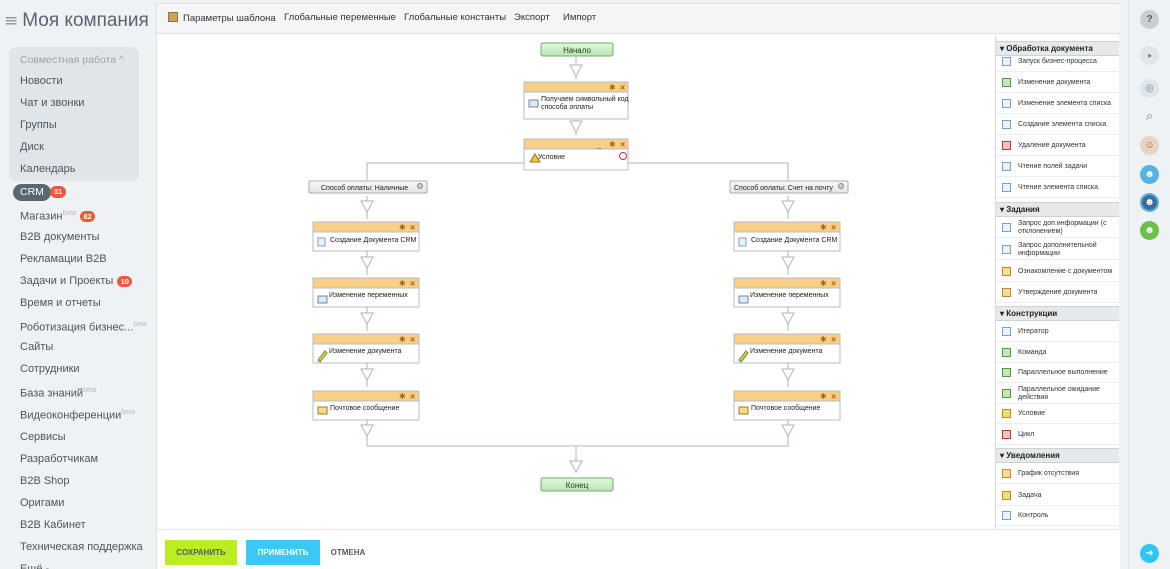 Image resolution: width=1170 pixels, height=569 pixels. I want to click on activity-item: Запрос доп.информации (с отклонением), so click(1057, 228).